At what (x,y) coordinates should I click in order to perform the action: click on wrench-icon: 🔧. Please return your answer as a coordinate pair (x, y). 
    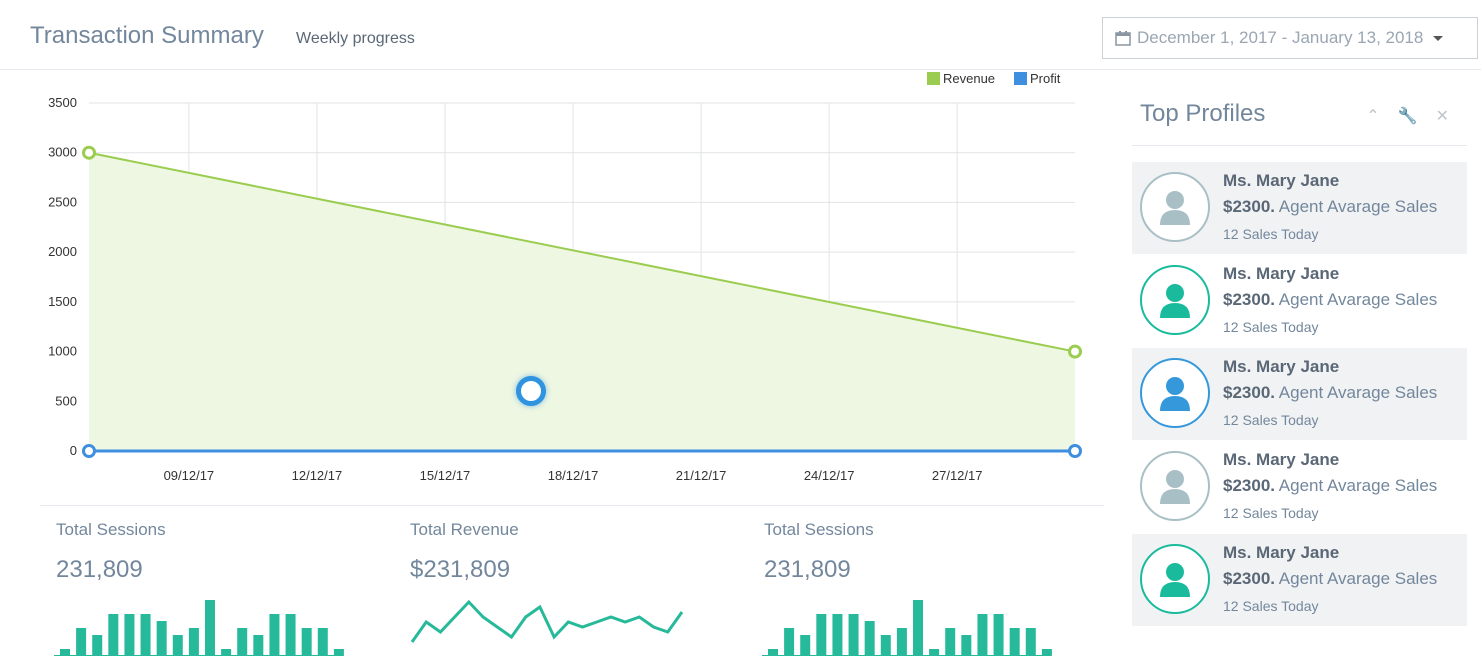
    Looking at the image, I should click on (1408, 116).